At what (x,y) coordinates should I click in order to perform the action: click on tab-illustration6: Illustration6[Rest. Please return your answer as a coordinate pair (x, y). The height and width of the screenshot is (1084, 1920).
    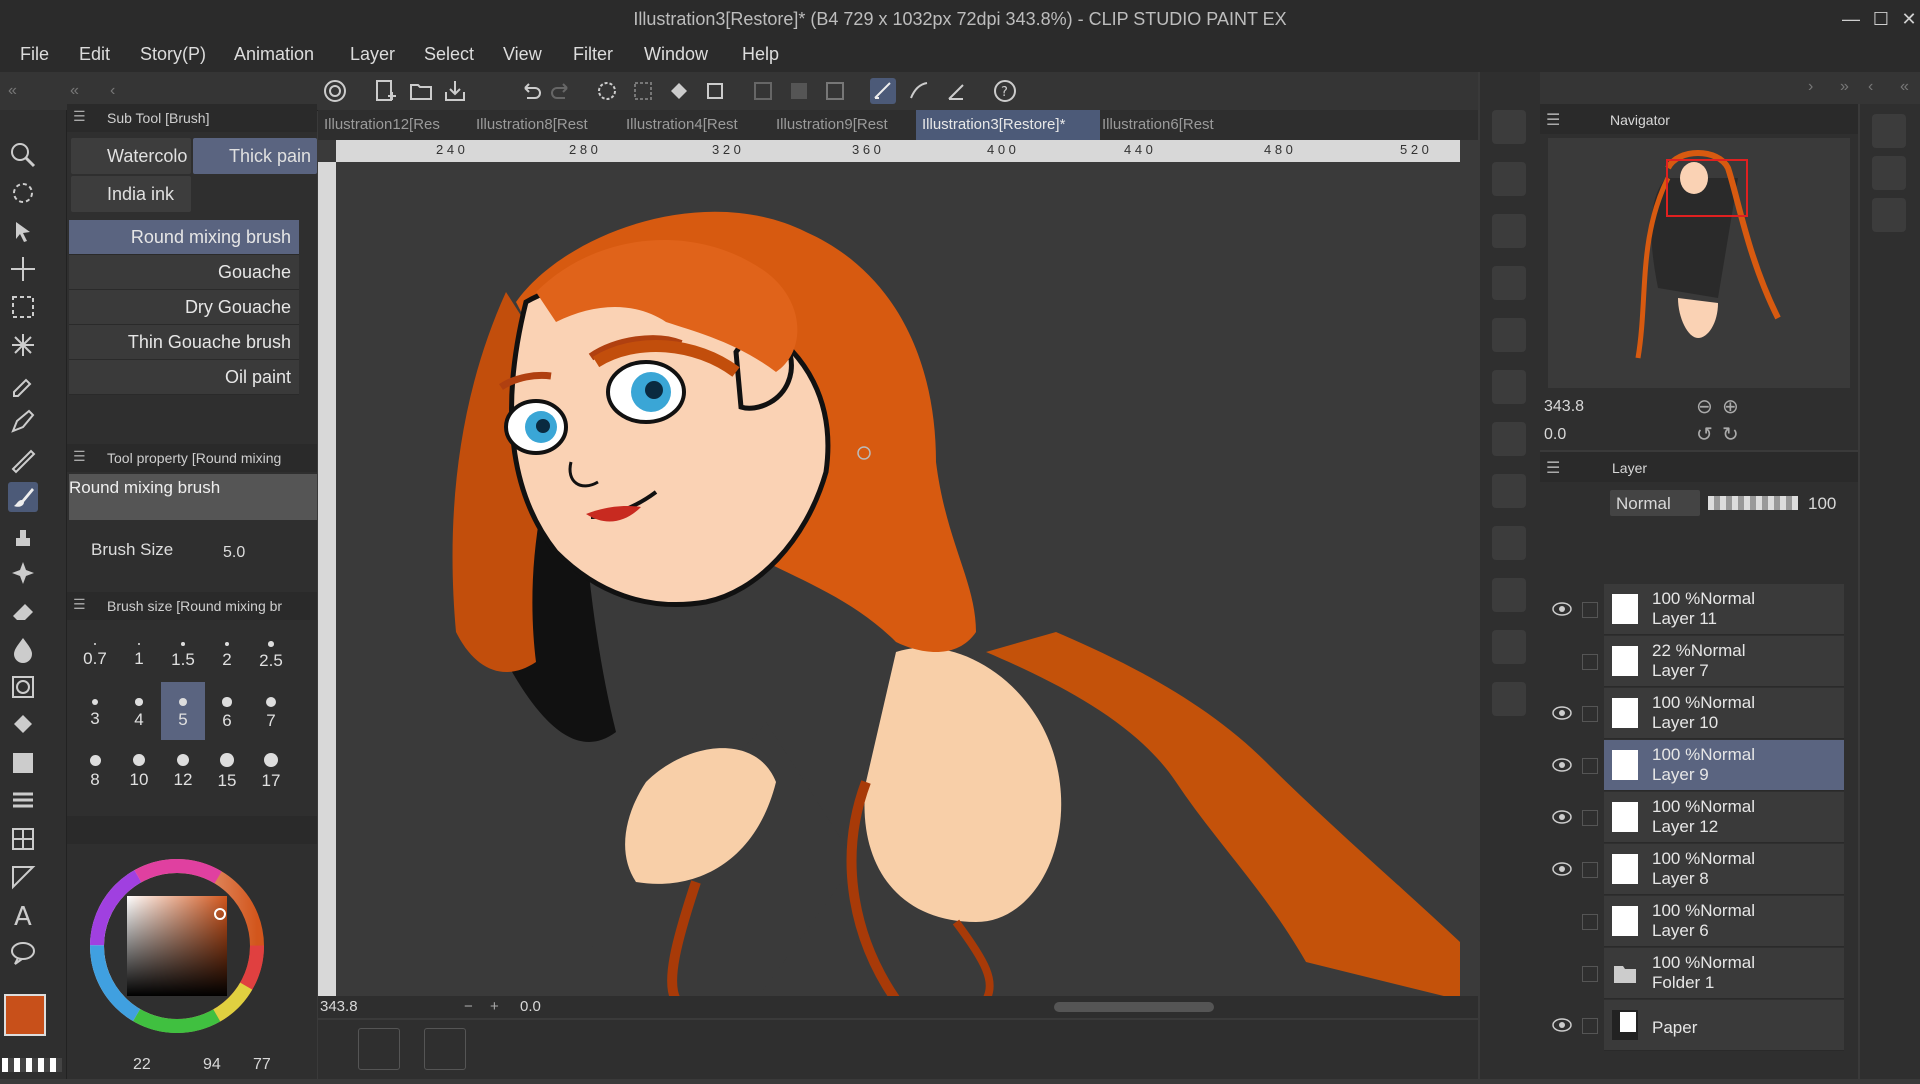
    Looking at the image, I should click on (1174, 125).